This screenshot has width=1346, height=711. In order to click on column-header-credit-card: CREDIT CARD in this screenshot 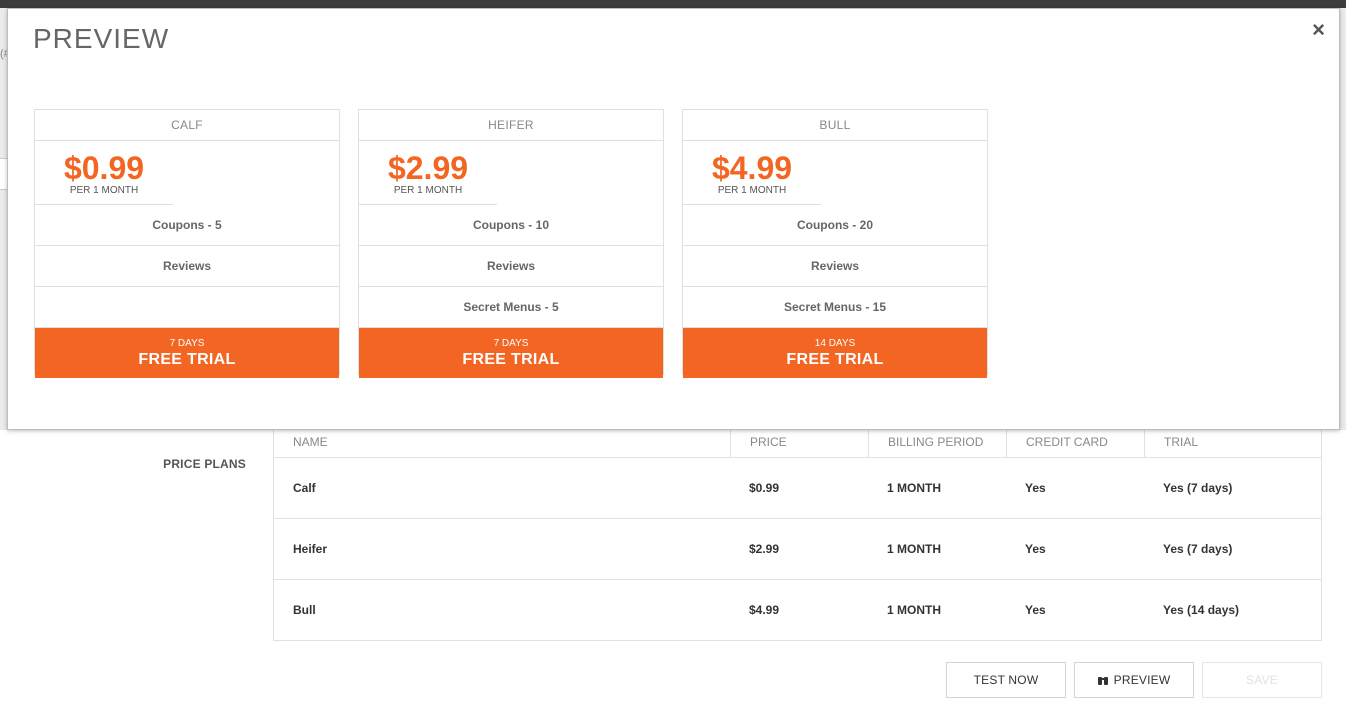, I will do `click(1075, 442)`.